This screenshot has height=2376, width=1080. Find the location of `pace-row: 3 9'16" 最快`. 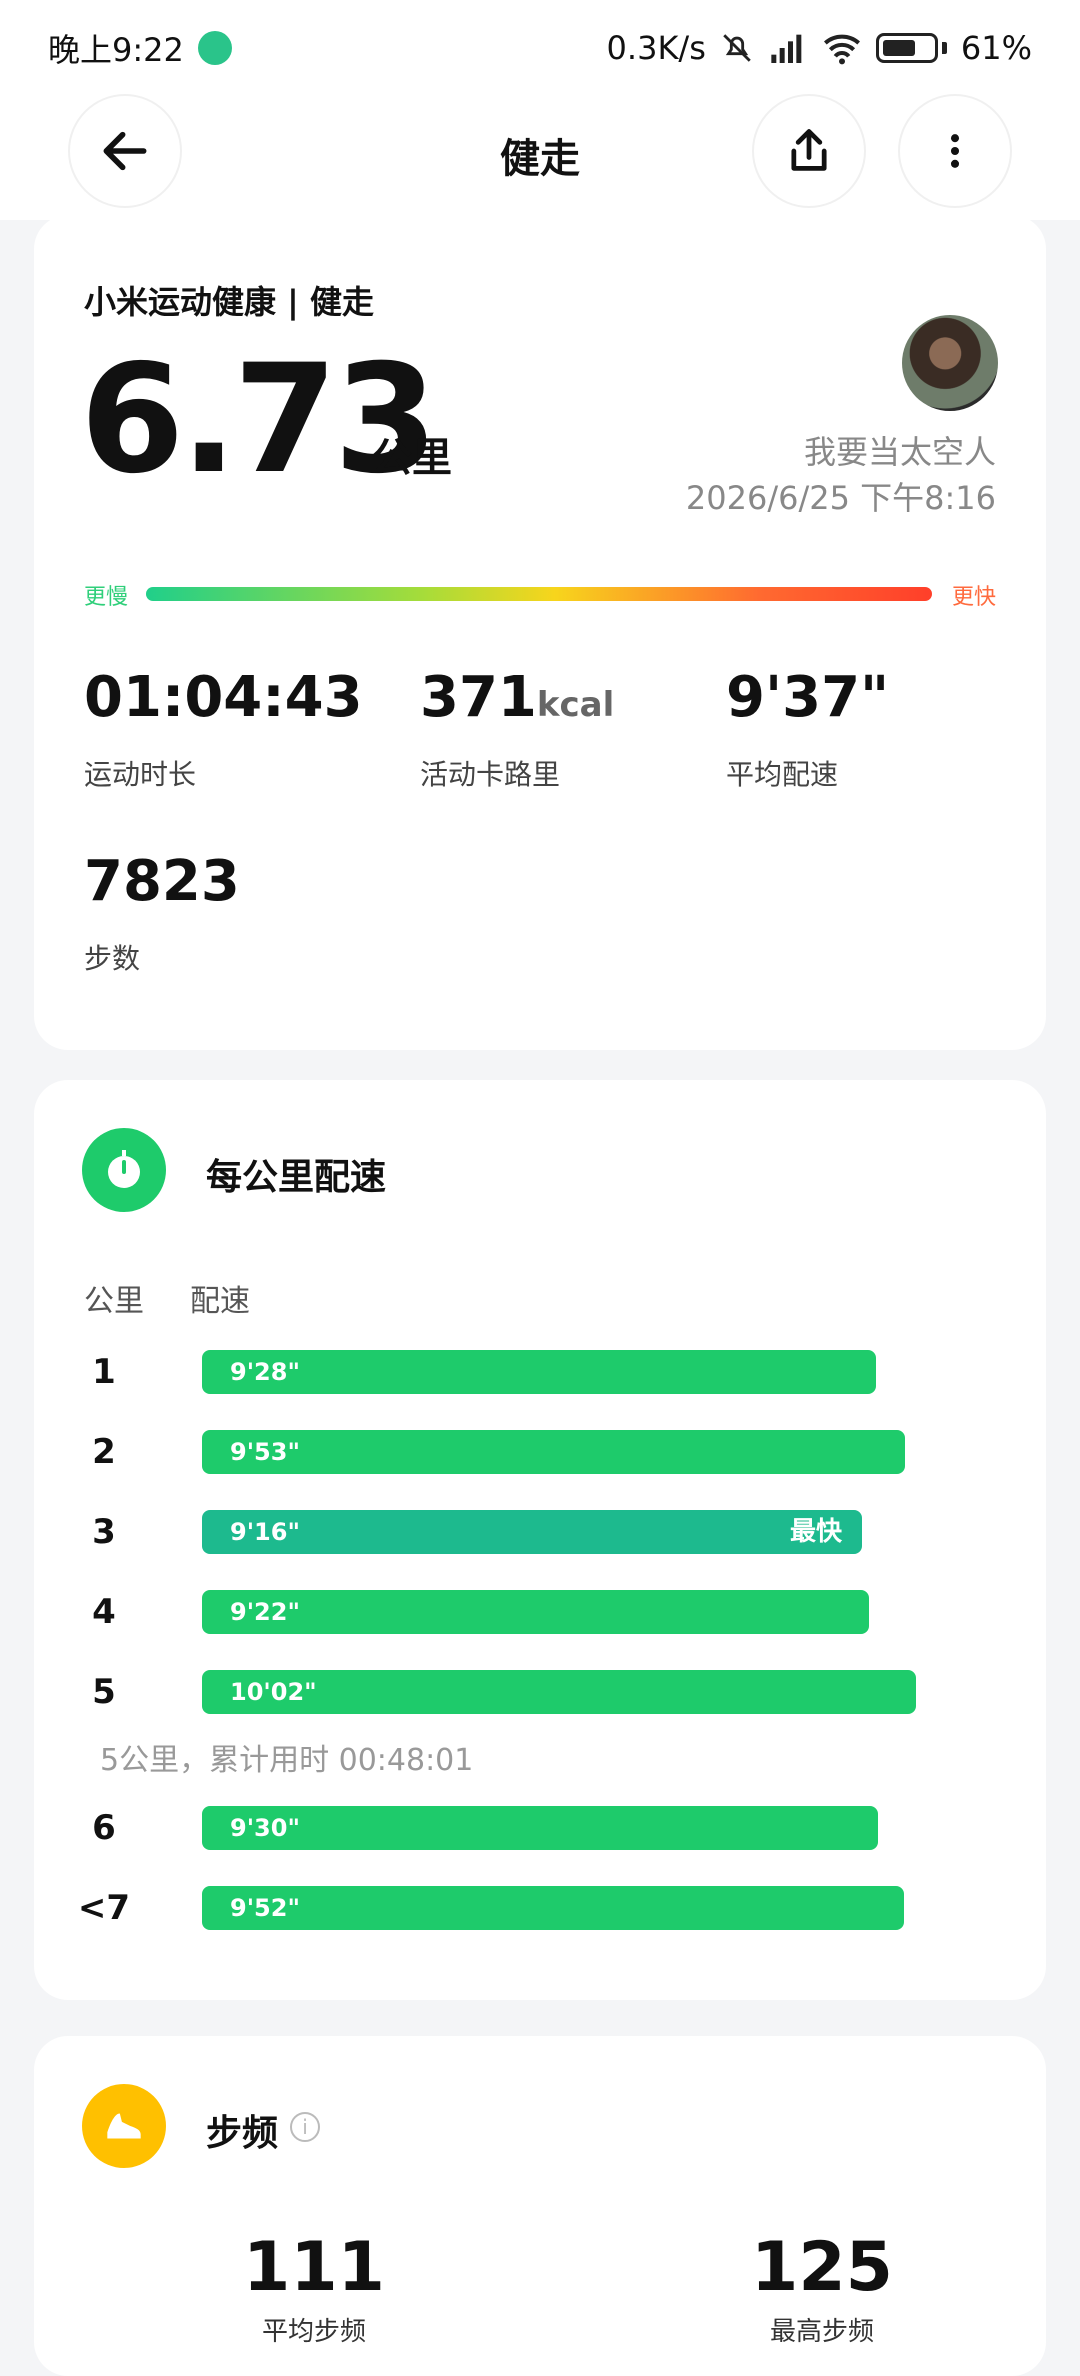

pace-row: 3 9'16" 最快 is located at coordinates (540, 1532).